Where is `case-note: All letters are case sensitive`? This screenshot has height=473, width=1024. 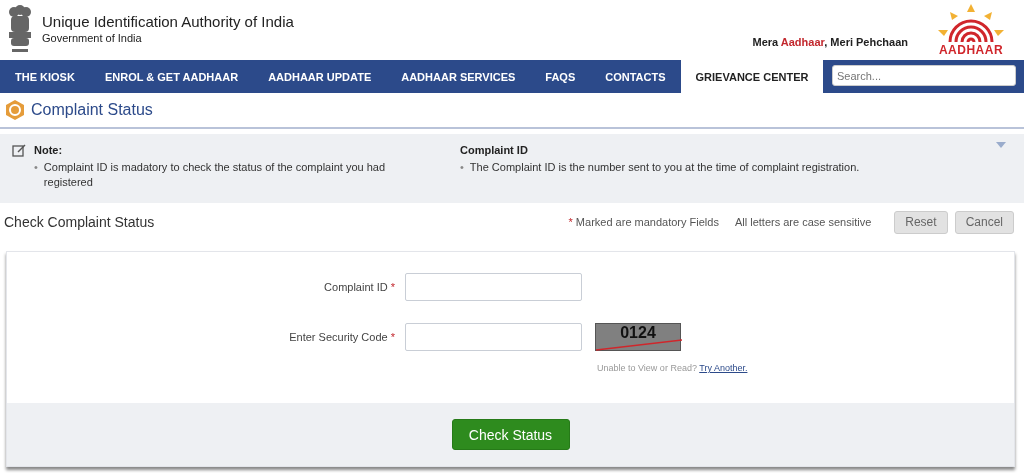
case-note: All letters are case sensitive is located at coordinates (803, 222).